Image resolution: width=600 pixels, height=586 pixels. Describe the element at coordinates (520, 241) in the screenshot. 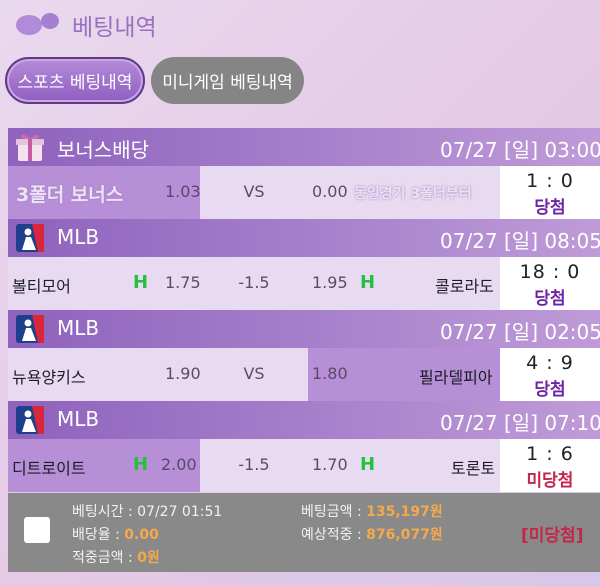

I see `match-datetime: 07/27 [일] 08:05` at that location.